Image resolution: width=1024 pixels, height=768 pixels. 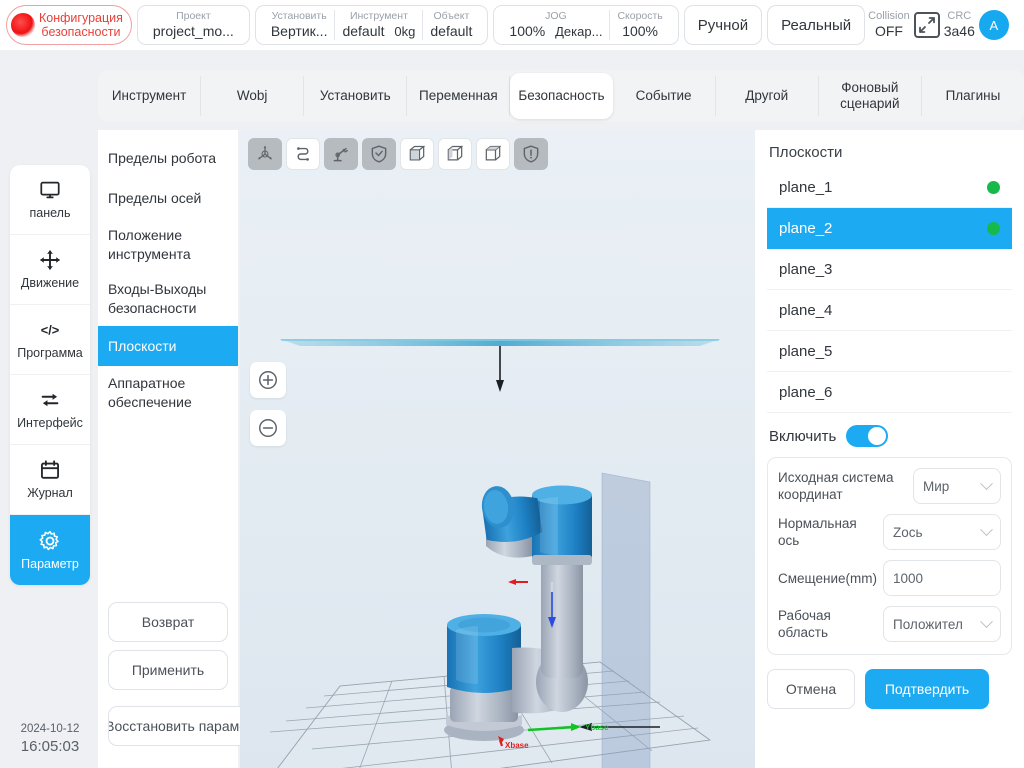 I want to click on safety-configuration-label: Конфигурация безопасности, so click(x=81, y=25).